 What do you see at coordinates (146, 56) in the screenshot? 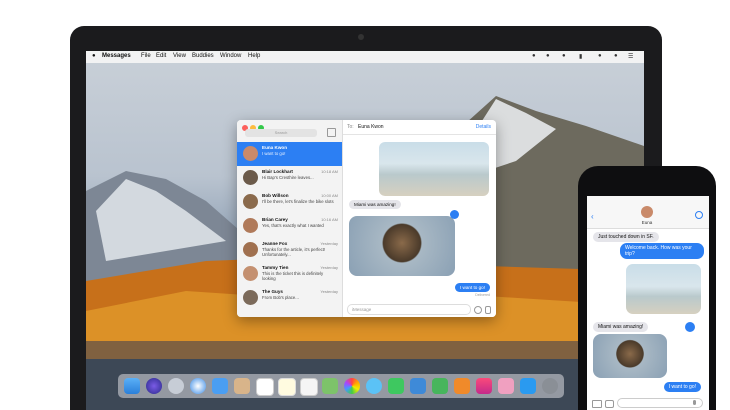
I see `menu-file: File` at bounding box center [146, 56].